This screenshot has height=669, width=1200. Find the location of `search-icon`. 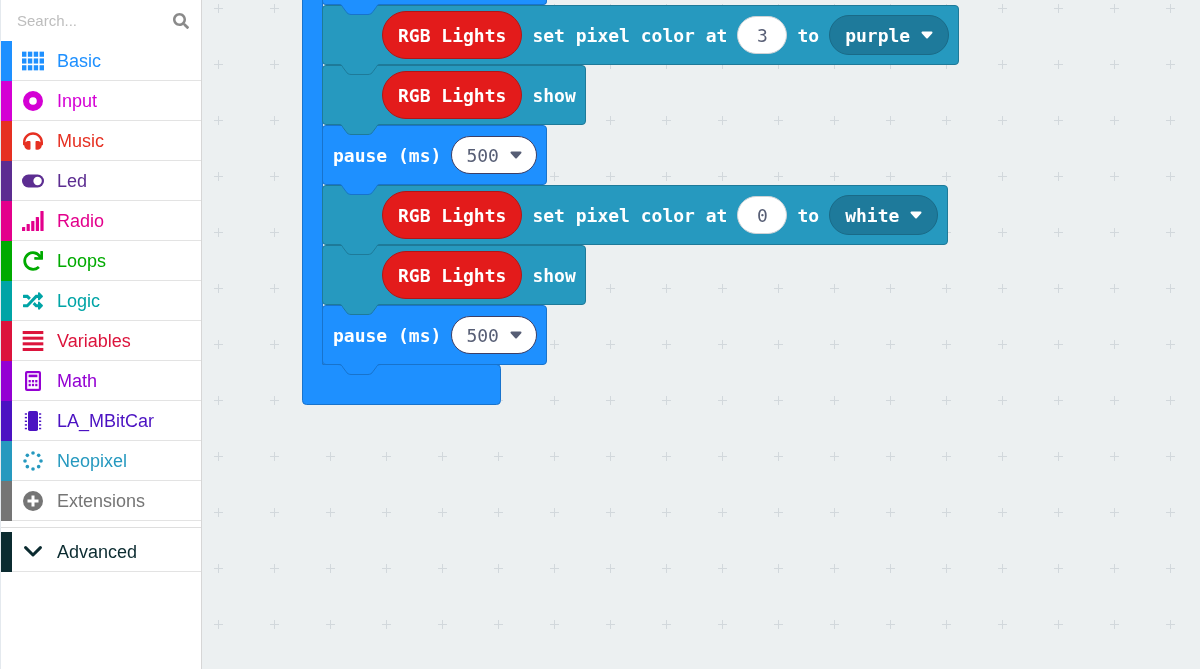

search-icon is located at coordinates (181, 20).